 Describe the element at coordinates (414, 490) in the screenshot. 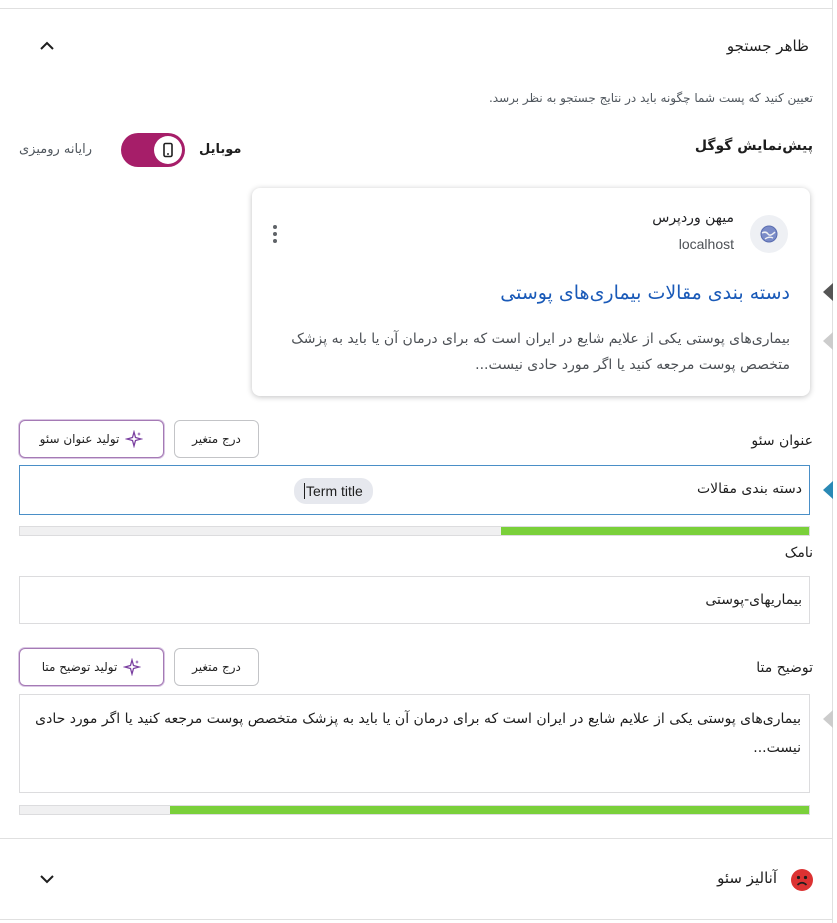

I see `seo-title-input: دسته بندی مقالات Term title` at that location.